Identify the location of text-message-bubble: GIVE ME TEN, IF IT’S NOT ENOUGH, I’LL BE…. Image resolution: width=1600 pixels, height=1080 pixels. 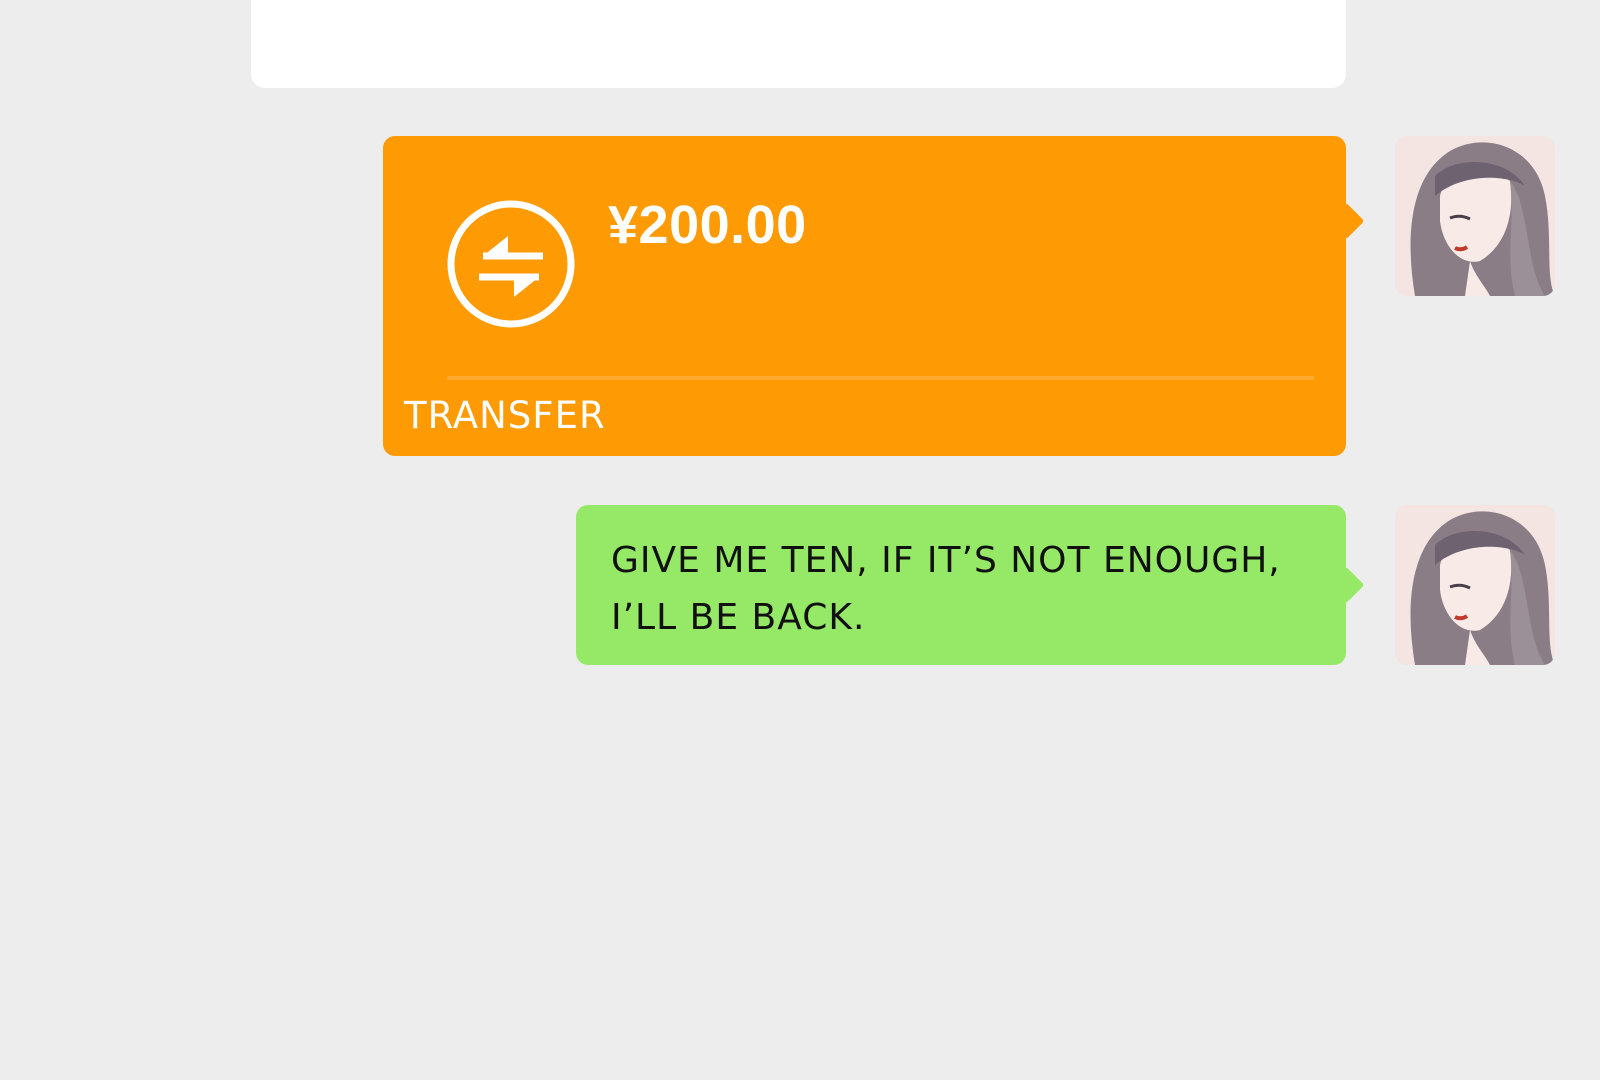
(970, 585).